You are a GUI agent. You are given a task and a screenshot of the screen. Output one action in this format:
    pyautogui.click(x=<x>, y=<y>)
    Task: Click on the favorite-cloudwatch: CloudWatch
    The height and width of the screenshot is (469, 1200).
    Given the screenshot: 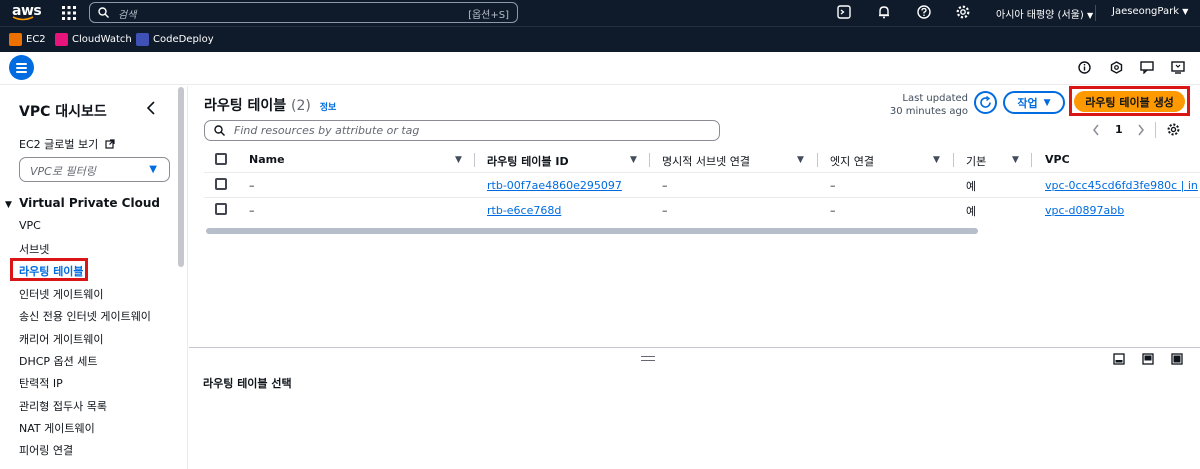 What is the action you would take?
    pyautogui.click(x=93, y=39)
    